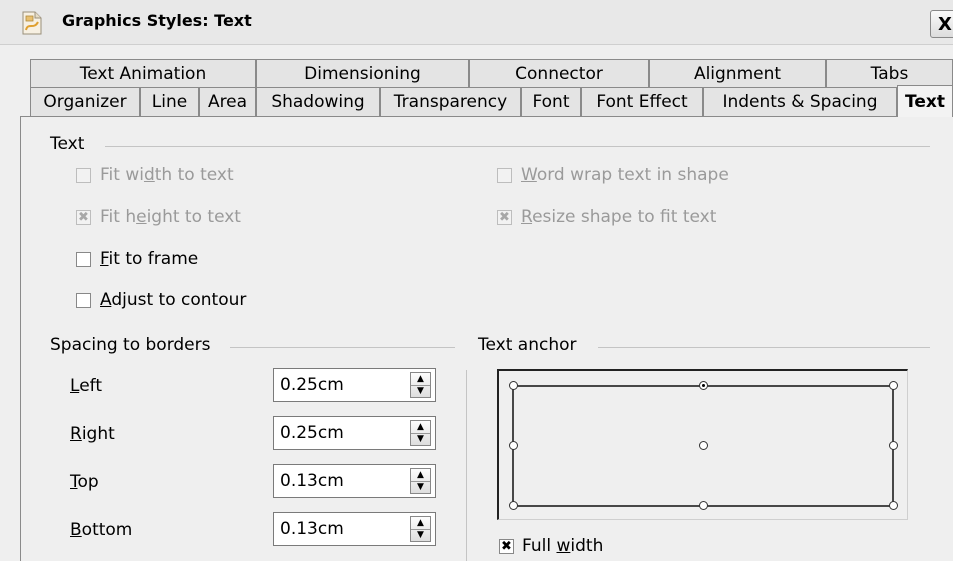 This screenshot has width=953, height=561. I want to click on text-anchor-selector, so click(702, 444).